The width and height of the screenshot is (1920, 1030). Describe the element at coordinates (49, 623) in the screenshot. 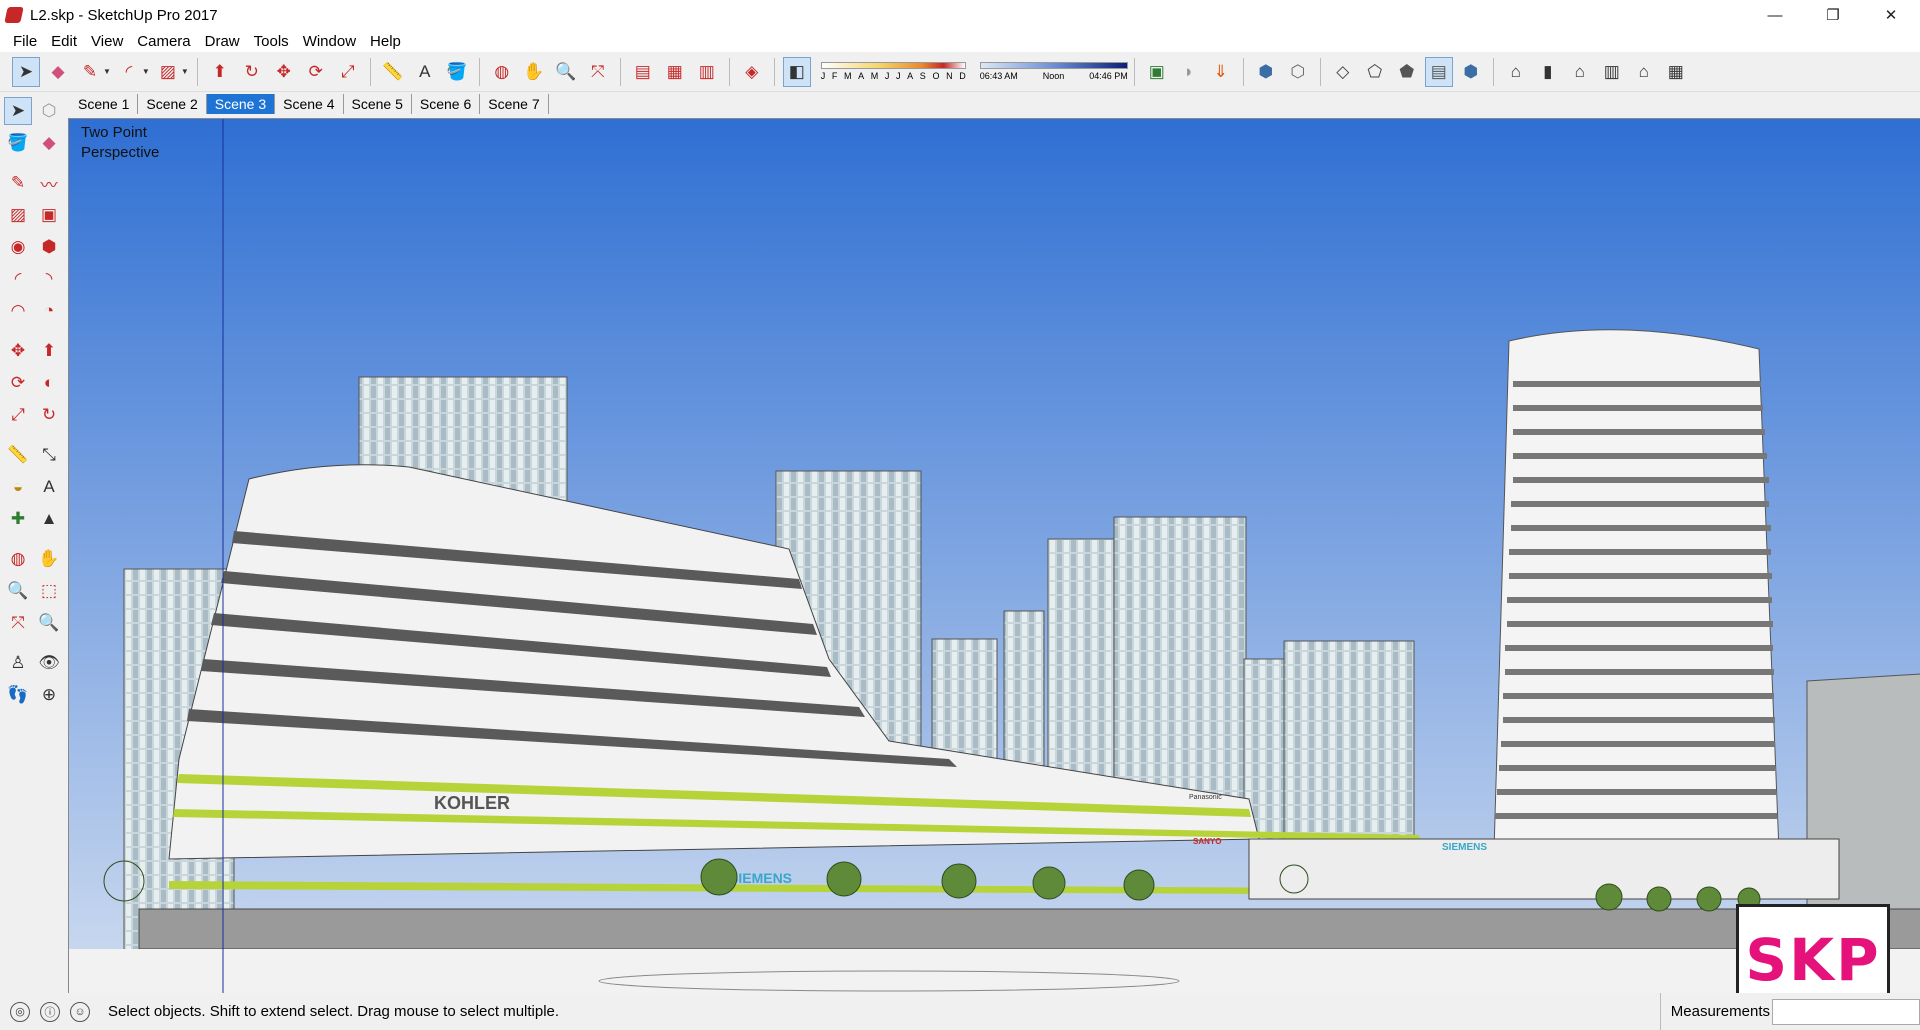

I see `previous-view-icon: 🔍` at that location.